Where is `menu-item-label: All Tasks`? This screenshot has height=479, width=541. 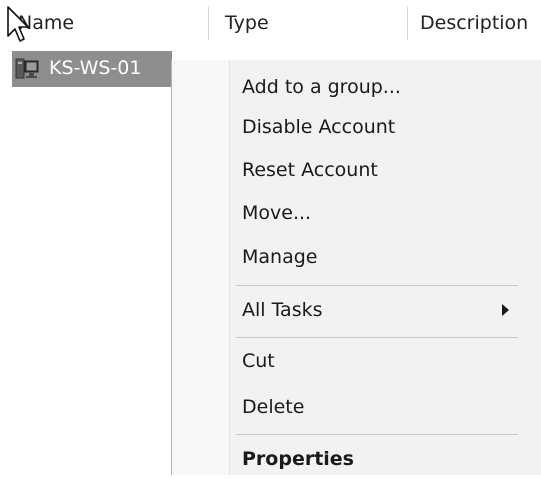
menu-item-label: All Tasks is located at coordinates (282, 310).